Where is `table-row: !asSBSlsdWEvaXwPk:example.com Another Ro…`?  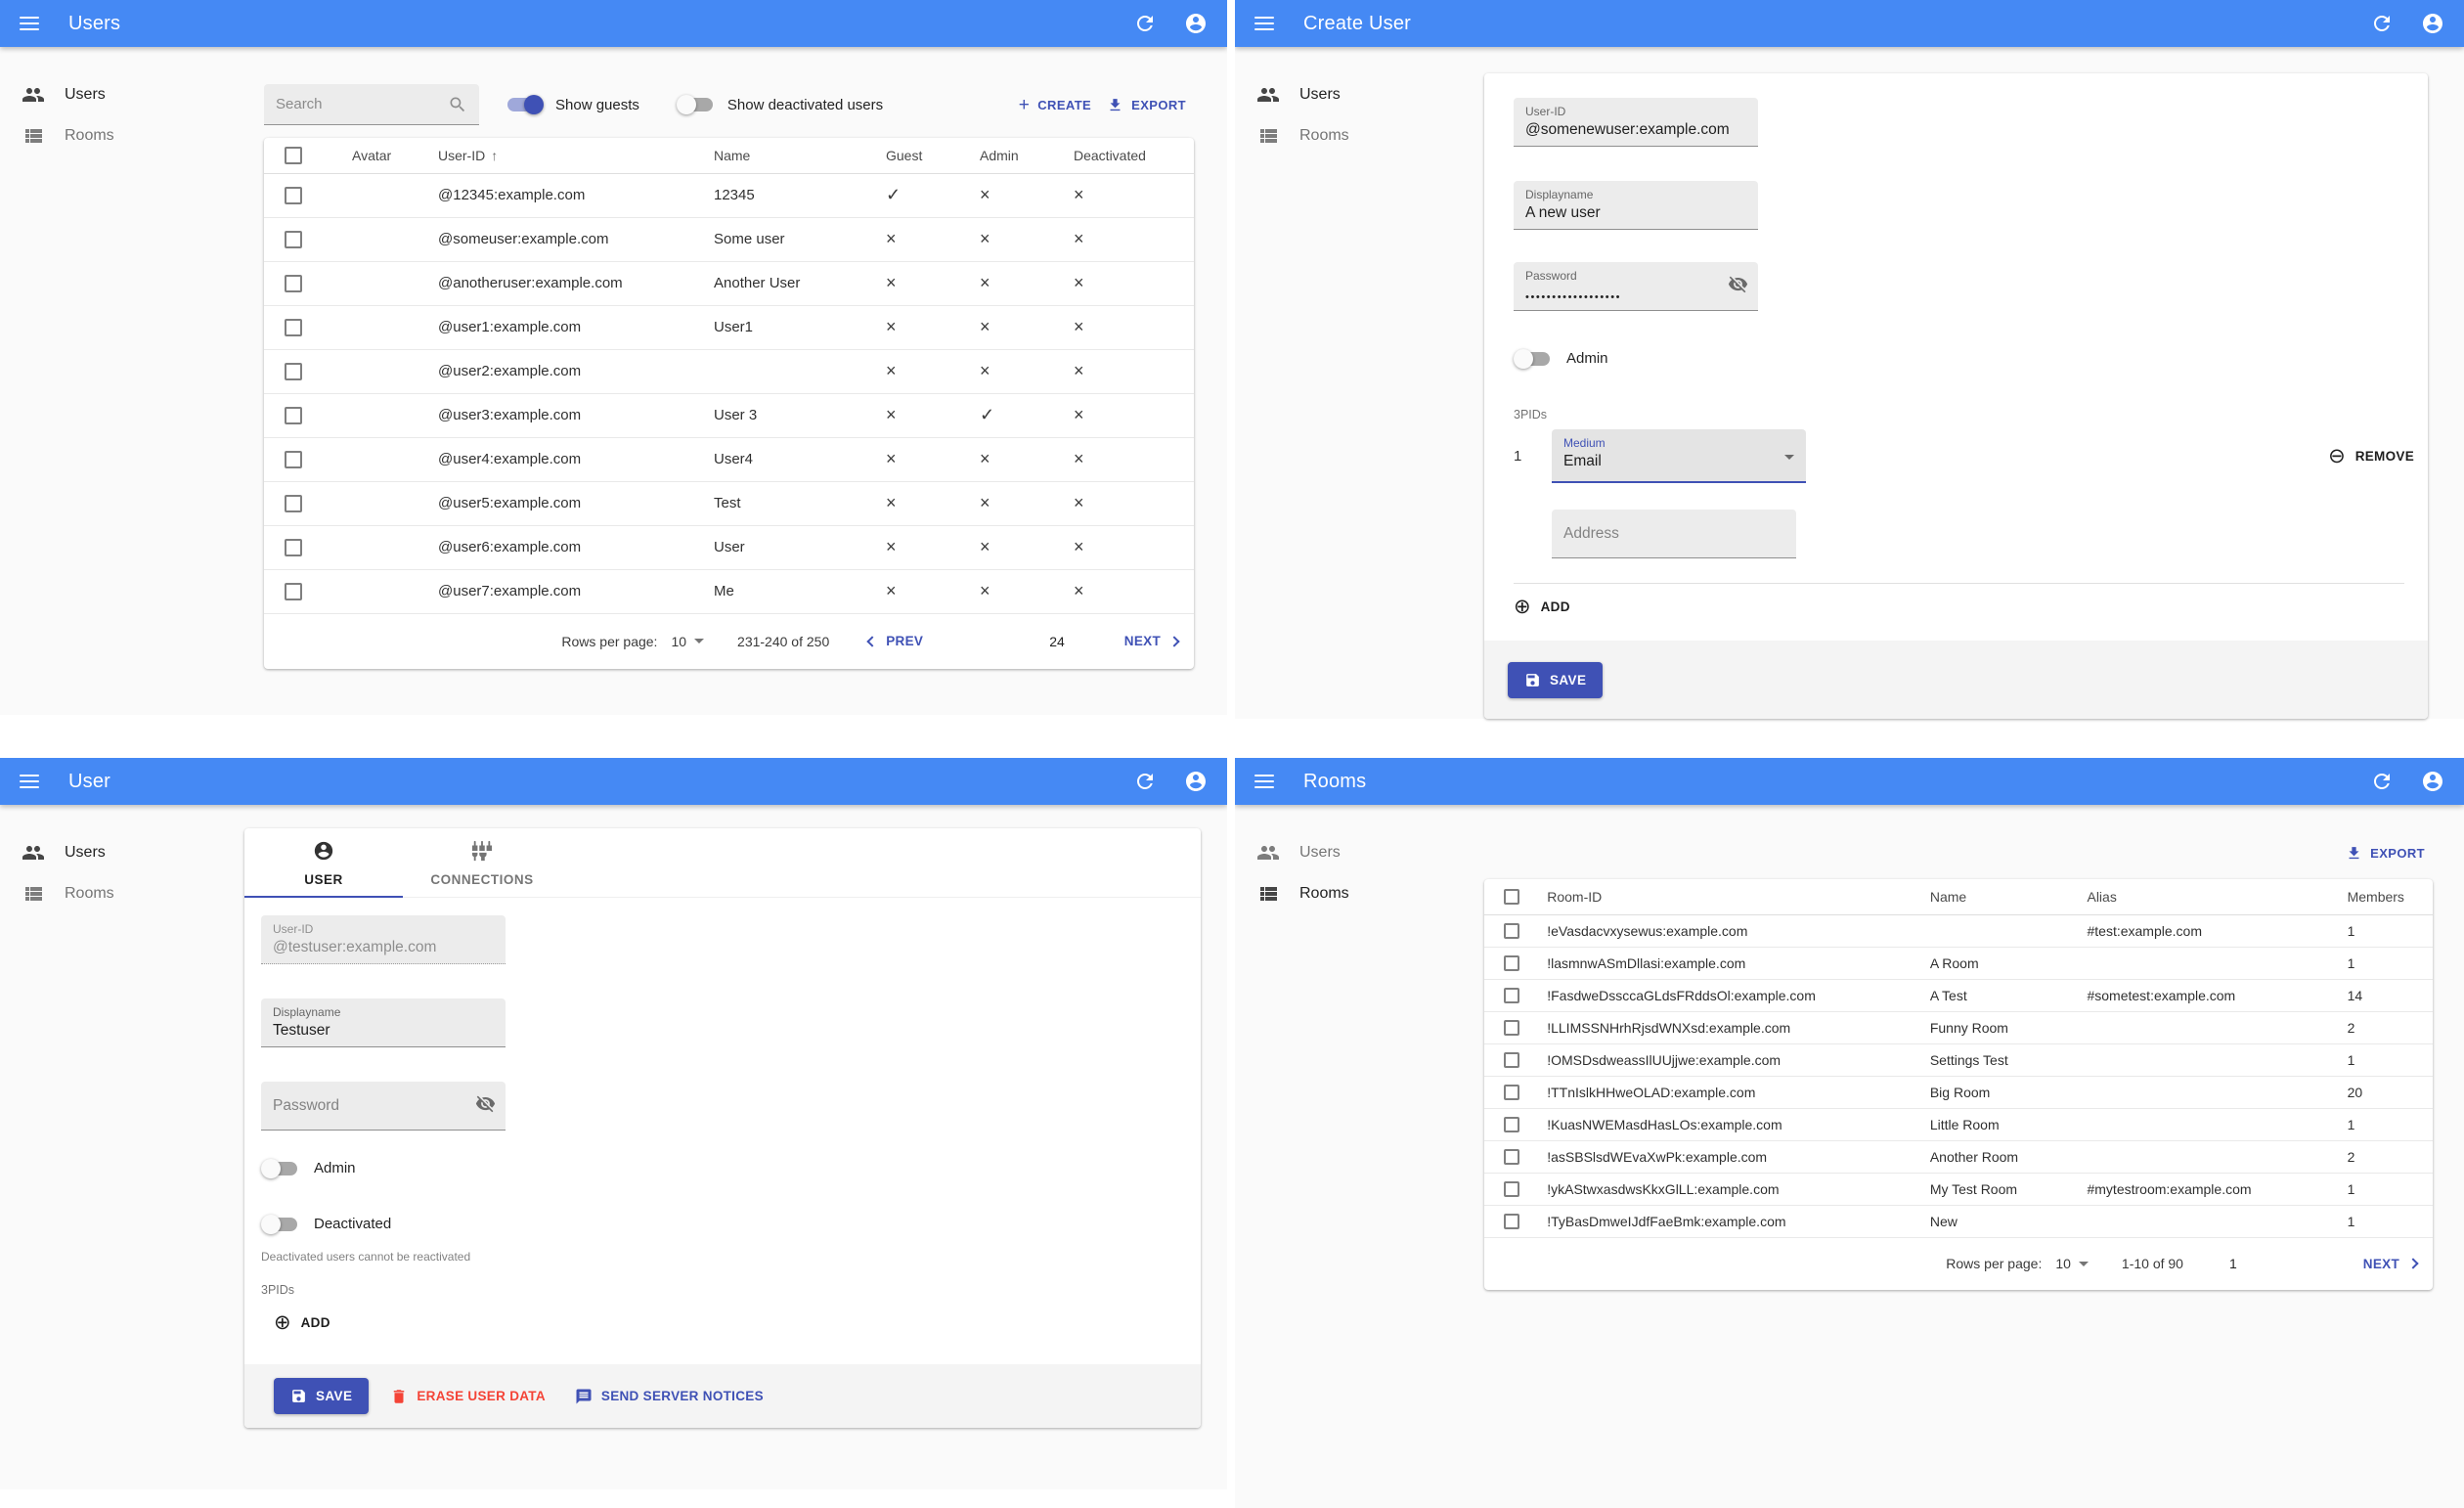
table-row: !asSBSlsdWEvaXwPk:example.com Another Ro… is located at coordinates (1958, 1157).